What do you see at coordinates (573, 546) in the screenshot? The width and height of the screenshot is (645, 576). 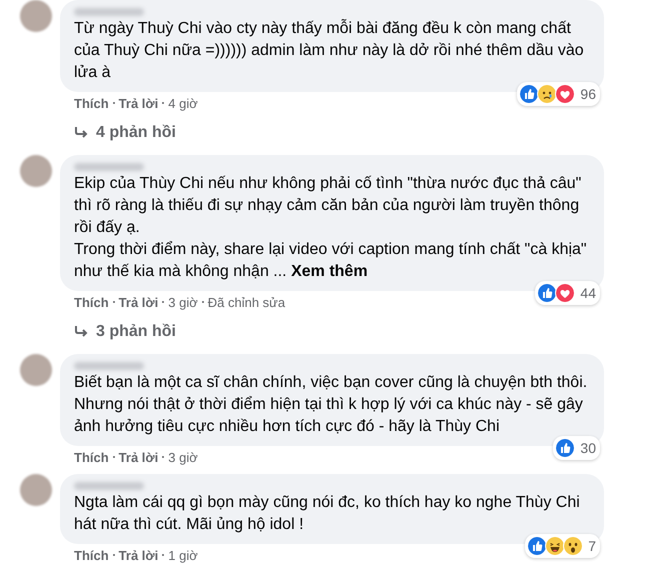 I see `surprised-face-reaction-icon` at bounding box center [573, 546].